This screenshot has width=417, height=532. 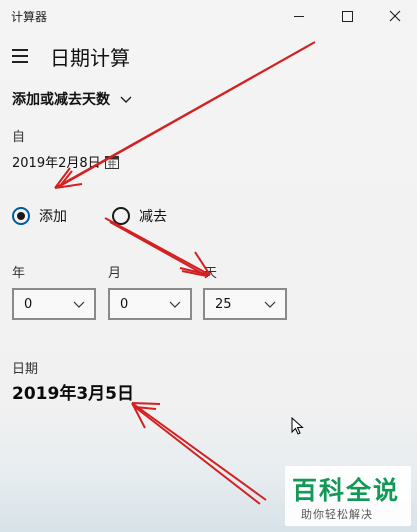 I want to click on calendar-icon, so click(x=111, y=162).